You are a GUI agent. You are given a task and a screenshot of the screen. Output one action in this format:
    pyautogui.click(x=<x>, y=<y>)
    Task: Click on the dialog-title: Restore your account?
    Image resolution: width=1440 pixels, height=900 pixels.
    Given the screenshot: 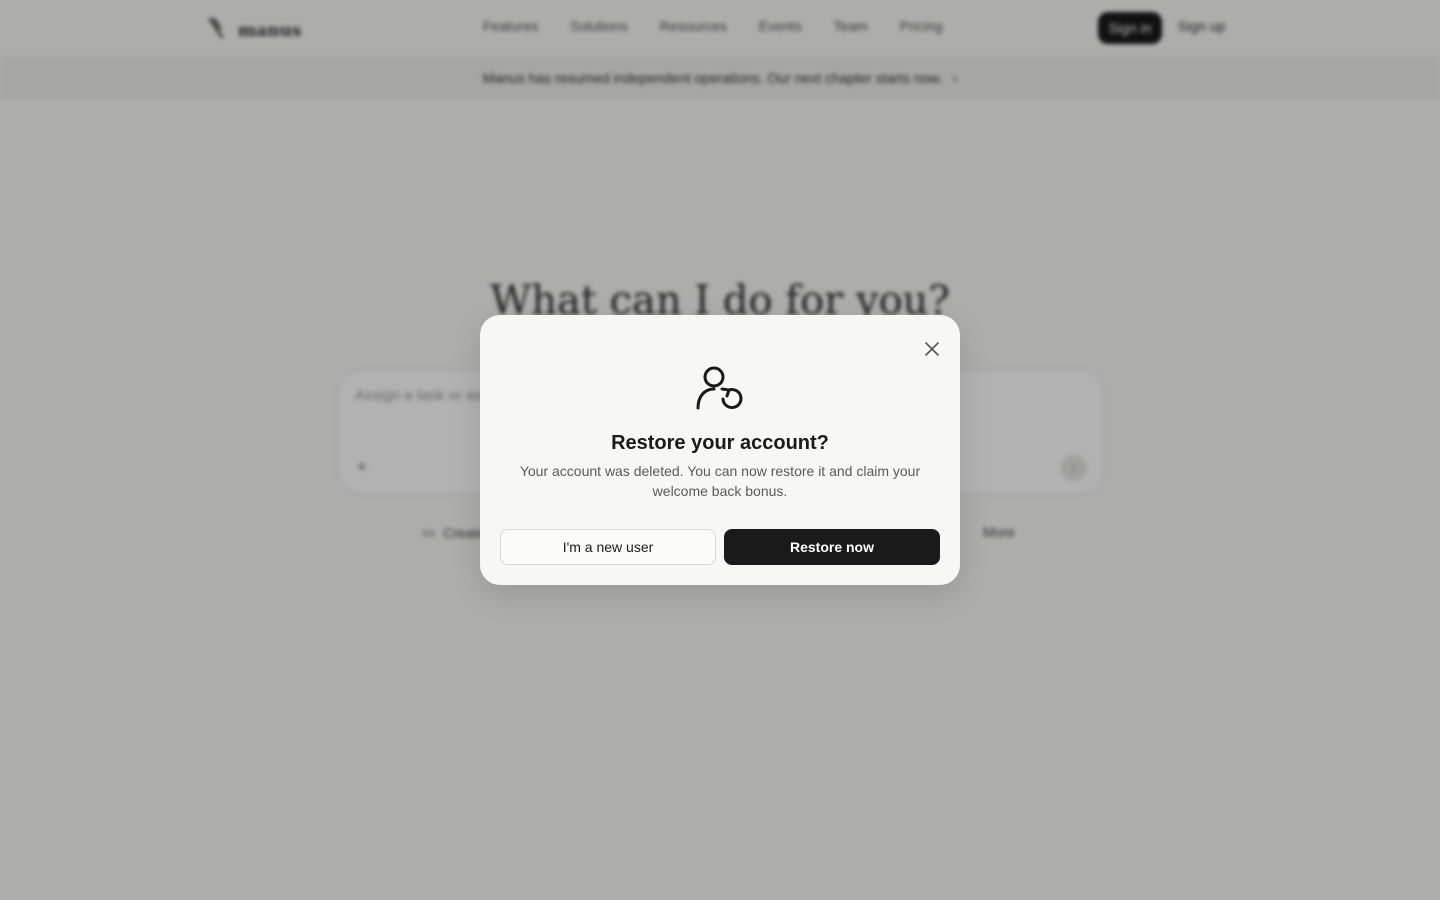 What is the action you would take?
    pyautogui.click(x=720, y=443)
    